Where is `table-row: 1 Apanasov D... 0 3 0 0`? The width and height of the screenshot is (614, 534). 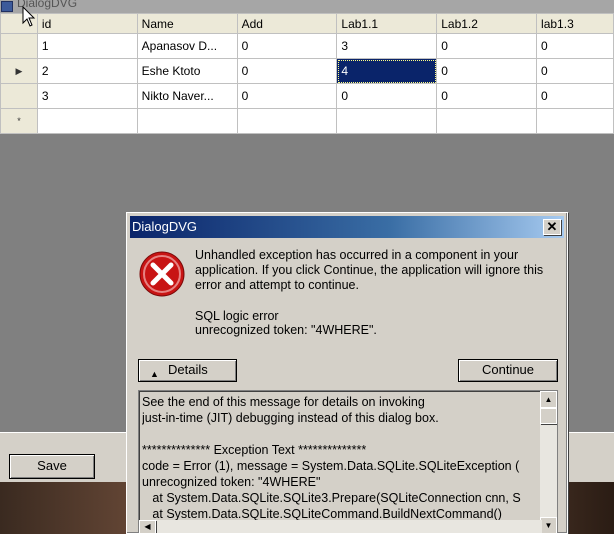 table-row: 1 Apanasov D... 0 3 0 0 is located at coordinates (307, 46).